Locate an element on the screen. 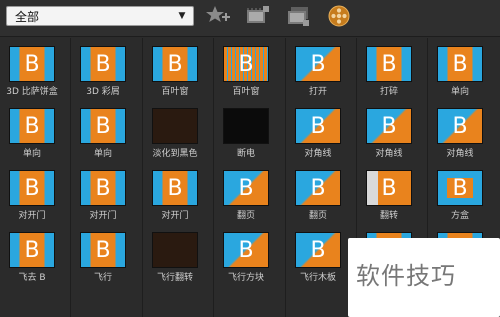  transition-item: 断电 is located at coordinates (249, 131).